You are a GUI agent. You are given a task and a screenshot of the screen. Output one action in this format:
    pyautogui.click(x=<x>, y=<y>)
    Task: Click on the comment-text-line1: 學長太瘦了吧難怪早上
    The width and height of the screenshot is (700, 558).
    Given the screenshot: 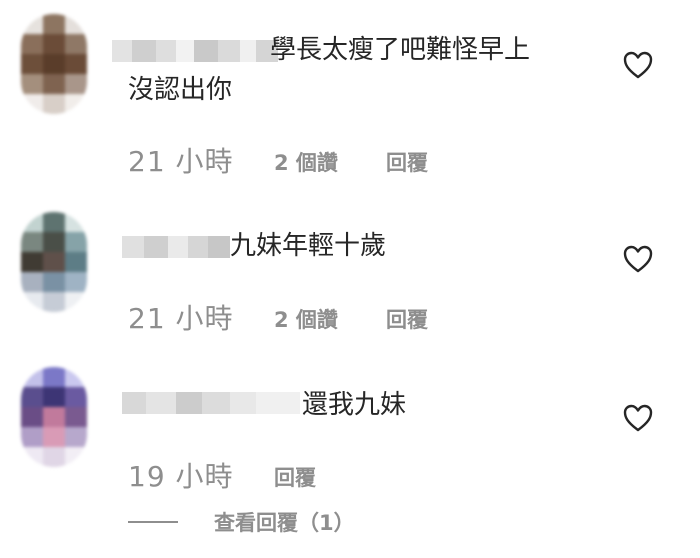 What is the action you would take?
    pyautogui.click(x=400, y=50)
    